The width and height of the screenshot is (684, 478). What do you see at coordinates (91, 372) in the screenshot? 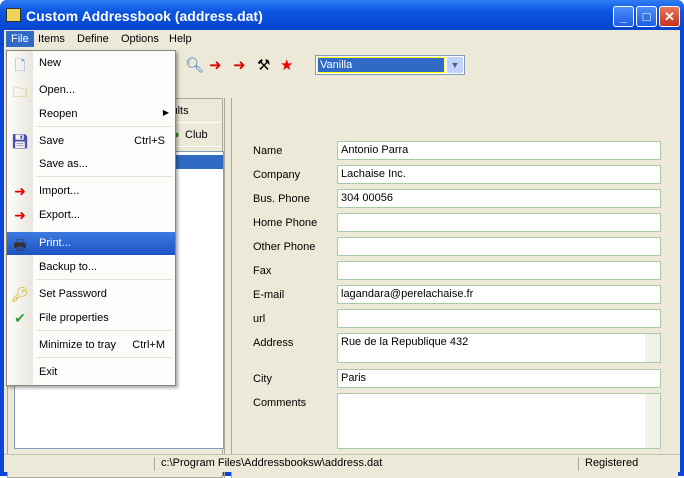
I see `menu-item-exit: Exit` at bounding box center [91, 372].